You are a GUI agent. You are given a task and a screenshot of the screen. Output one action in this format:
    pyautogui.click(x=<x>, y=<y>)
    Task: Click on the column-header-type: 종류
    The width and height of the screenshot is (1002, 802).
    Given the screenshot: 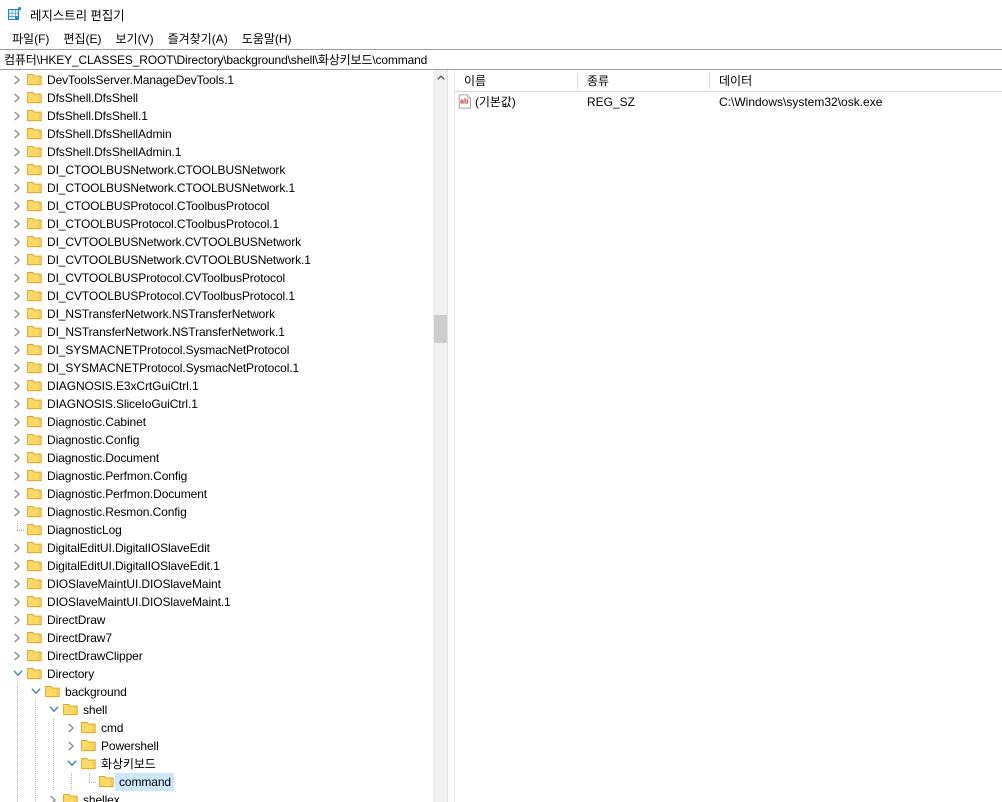 What is the action you would take?
    pyautogui.click(x=644, y=81)
    